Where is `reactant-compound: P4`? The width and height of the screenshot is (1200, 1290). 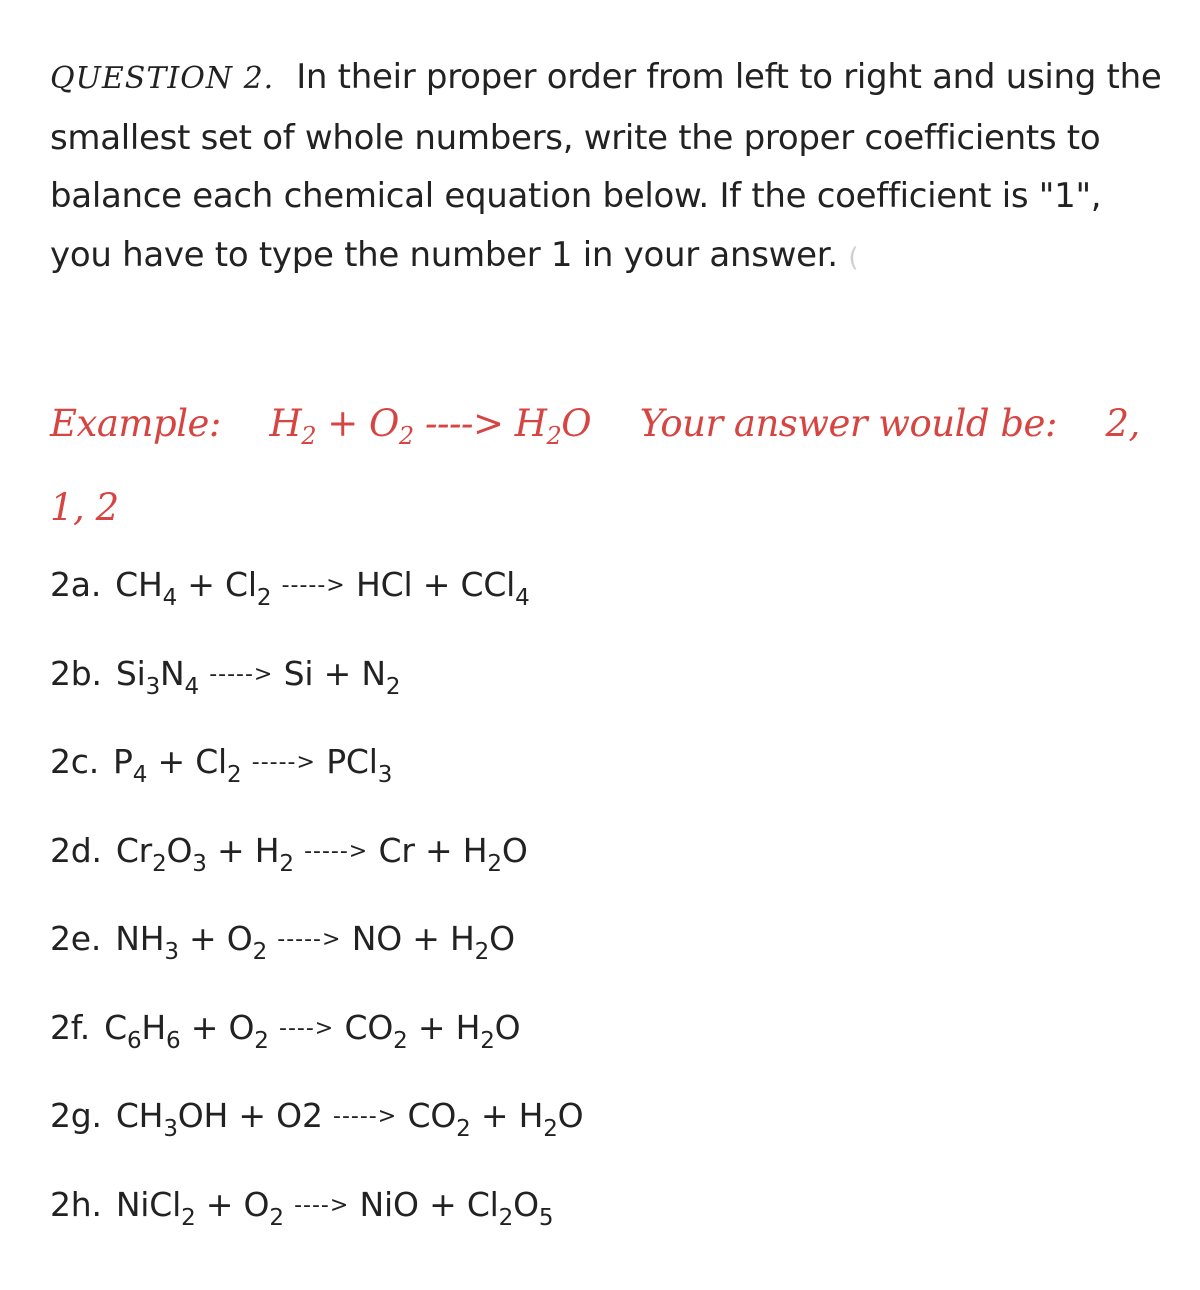
reactant-compound: P4 is located at coordinates (130, 765).